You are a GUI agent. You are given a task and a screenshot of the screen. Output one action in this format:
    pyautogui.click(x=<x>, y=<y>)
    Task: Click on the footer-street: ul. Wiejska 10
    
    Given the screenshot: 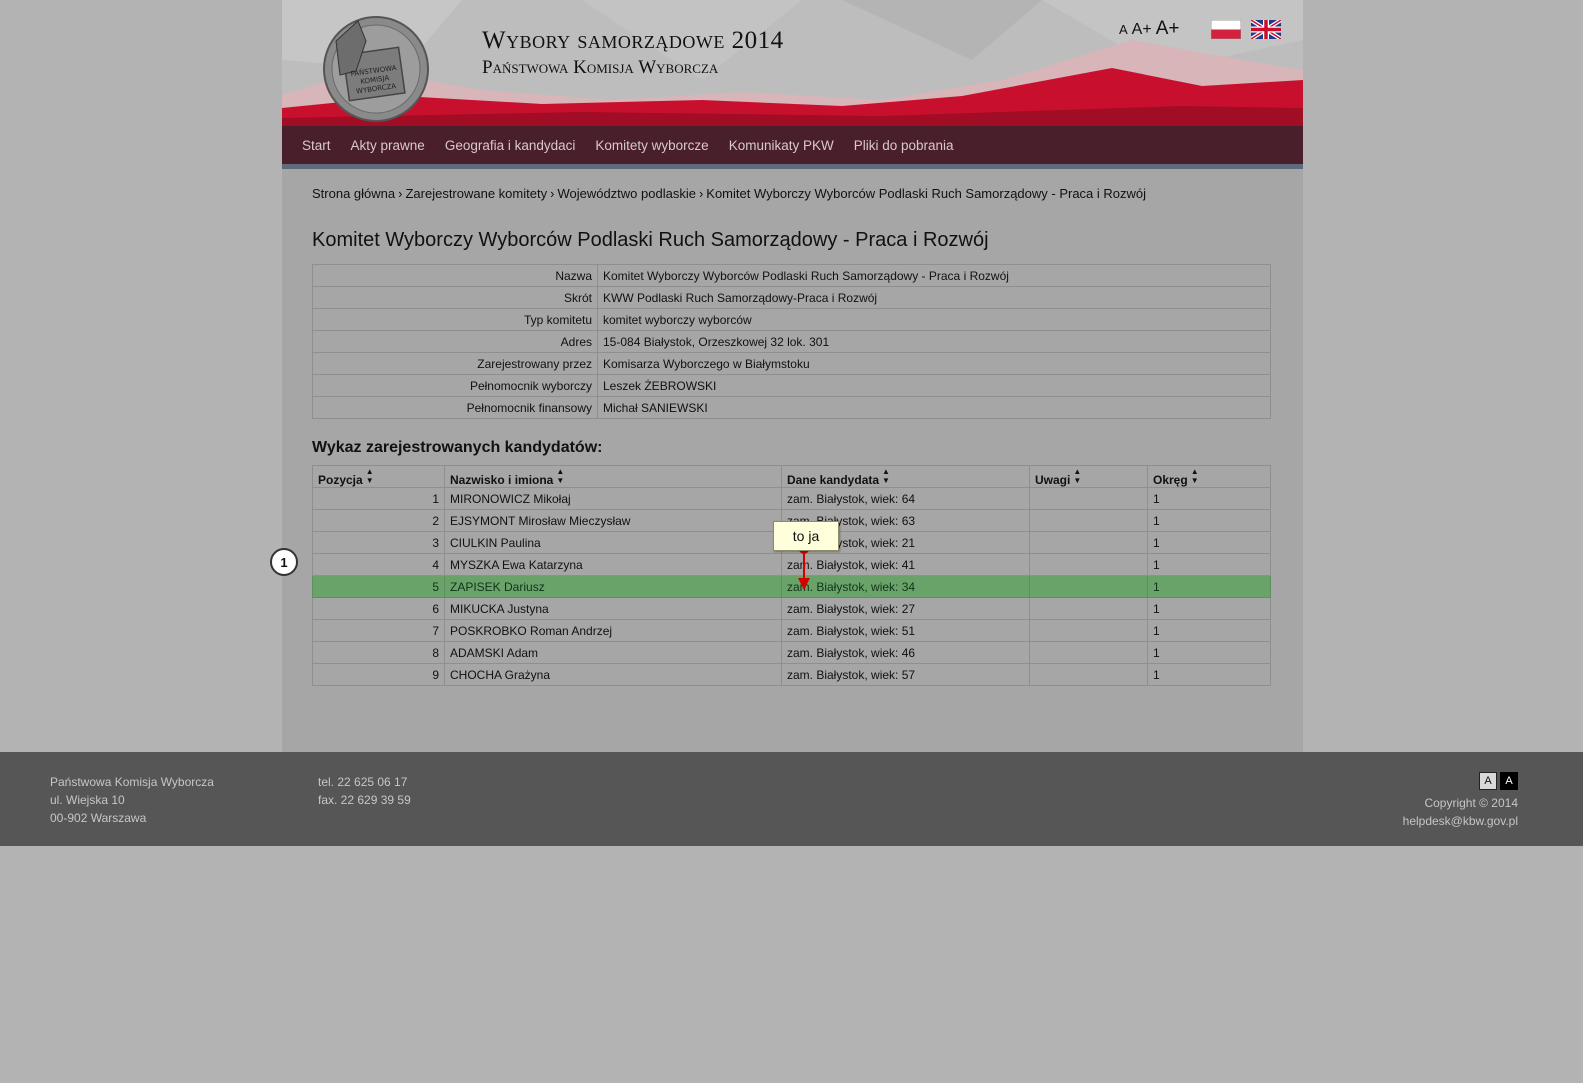 What is the action you would take?
    pyautogui.click(x=87, y=800)
    